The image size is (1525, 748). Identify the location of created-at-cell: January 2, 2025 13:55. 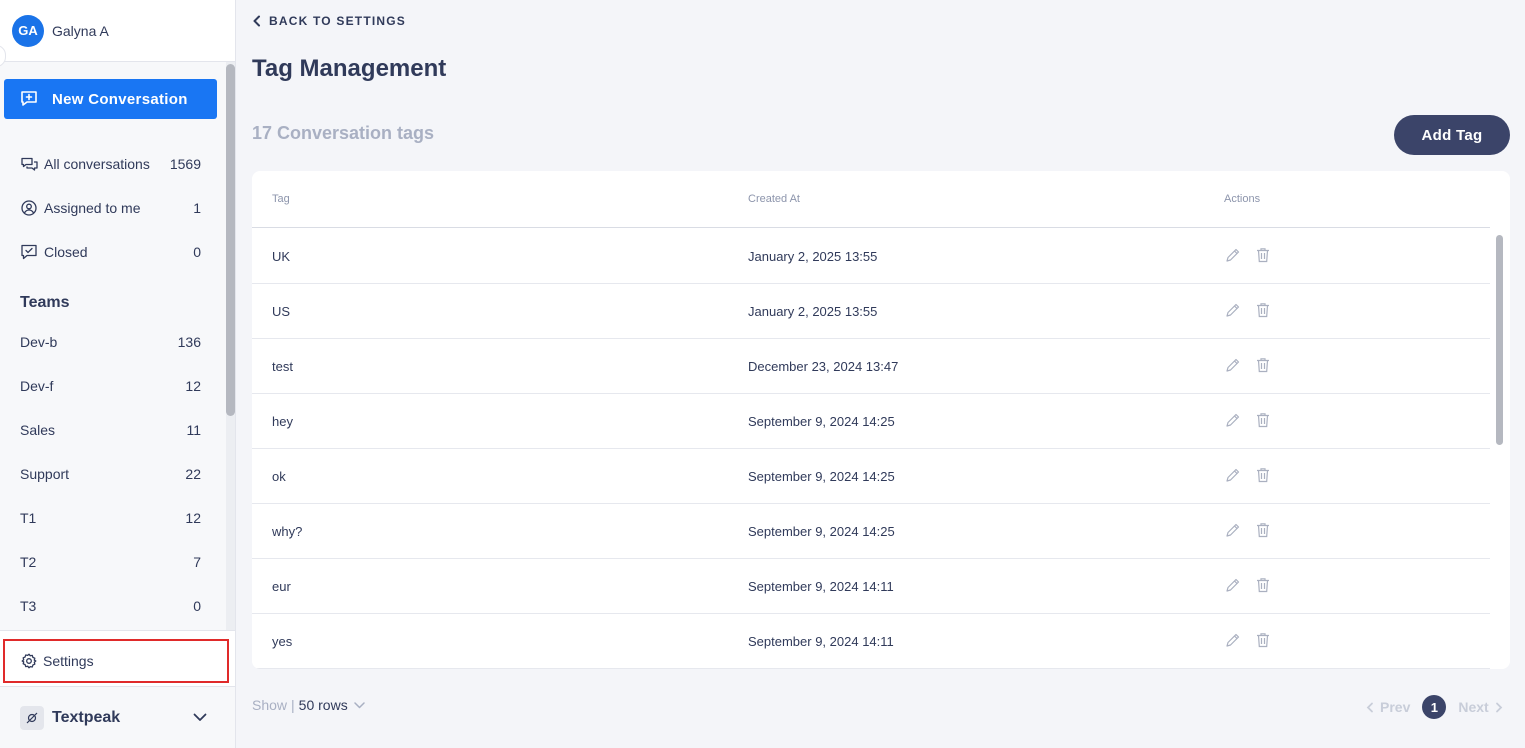
(813, 311).